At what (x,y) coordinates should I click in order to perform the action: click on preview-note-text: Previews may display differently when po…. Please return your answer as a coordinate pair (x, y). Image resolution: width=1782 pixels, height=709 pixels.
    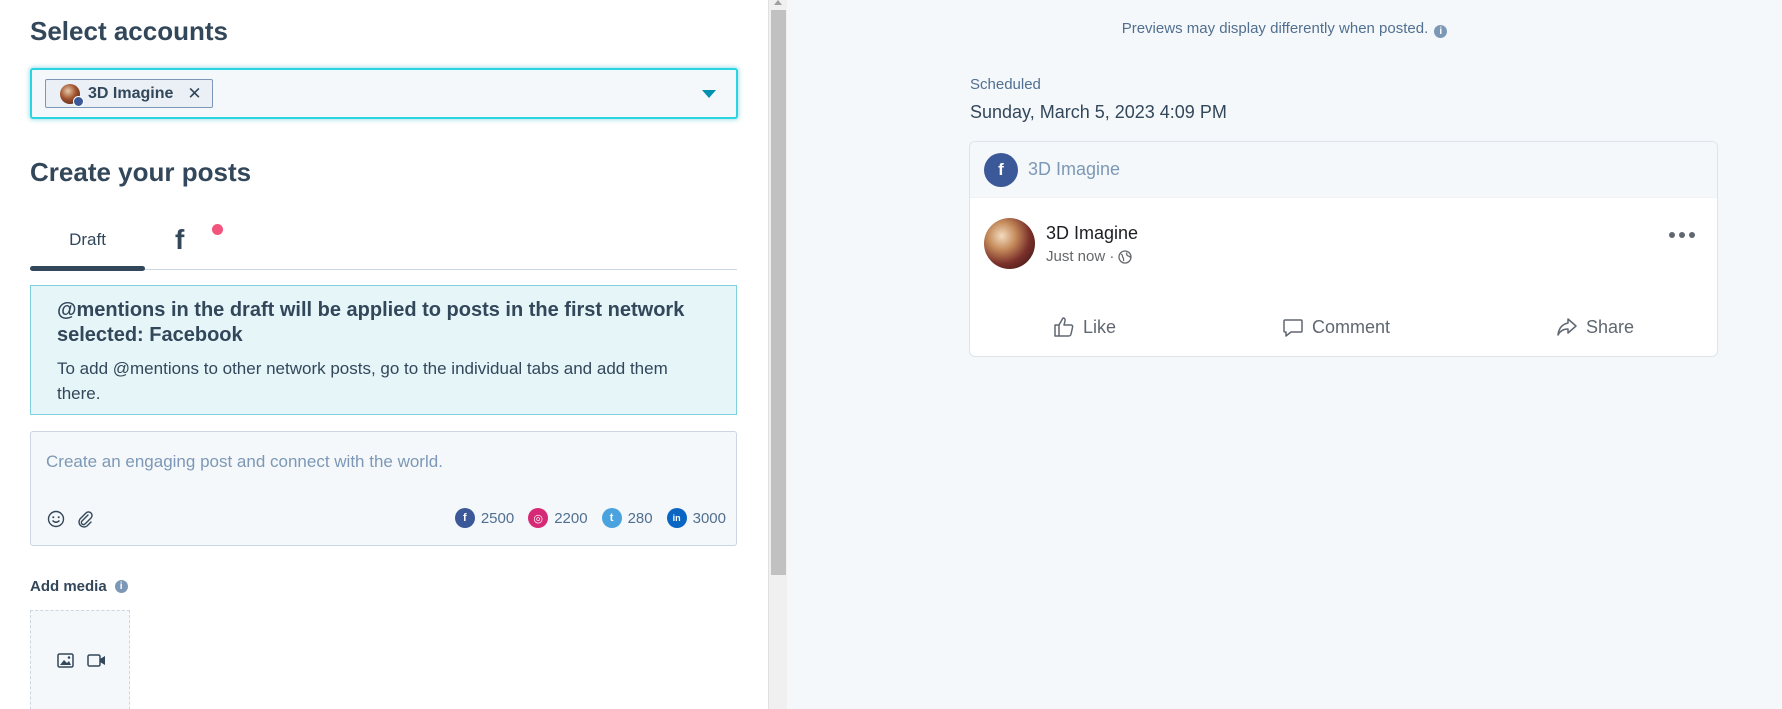
    Looking at the image, I should click on (1275, 28).